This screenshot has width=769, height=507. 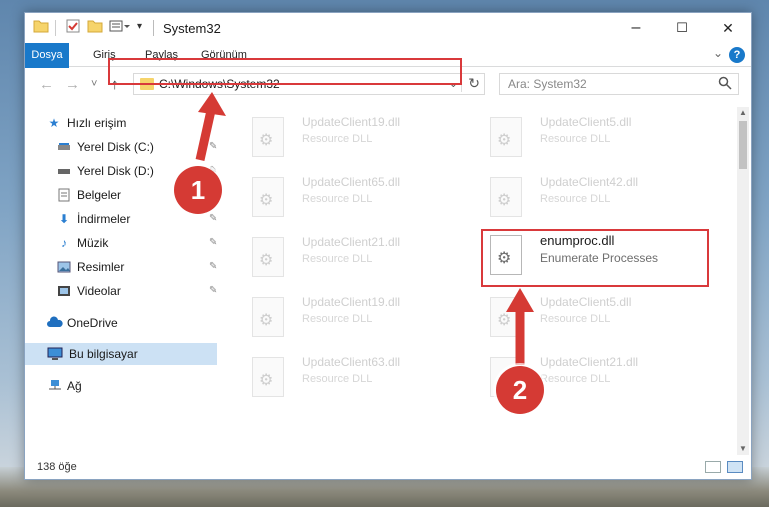 I want to click on refresh-icon: ↻, so click(x=474, y=83).